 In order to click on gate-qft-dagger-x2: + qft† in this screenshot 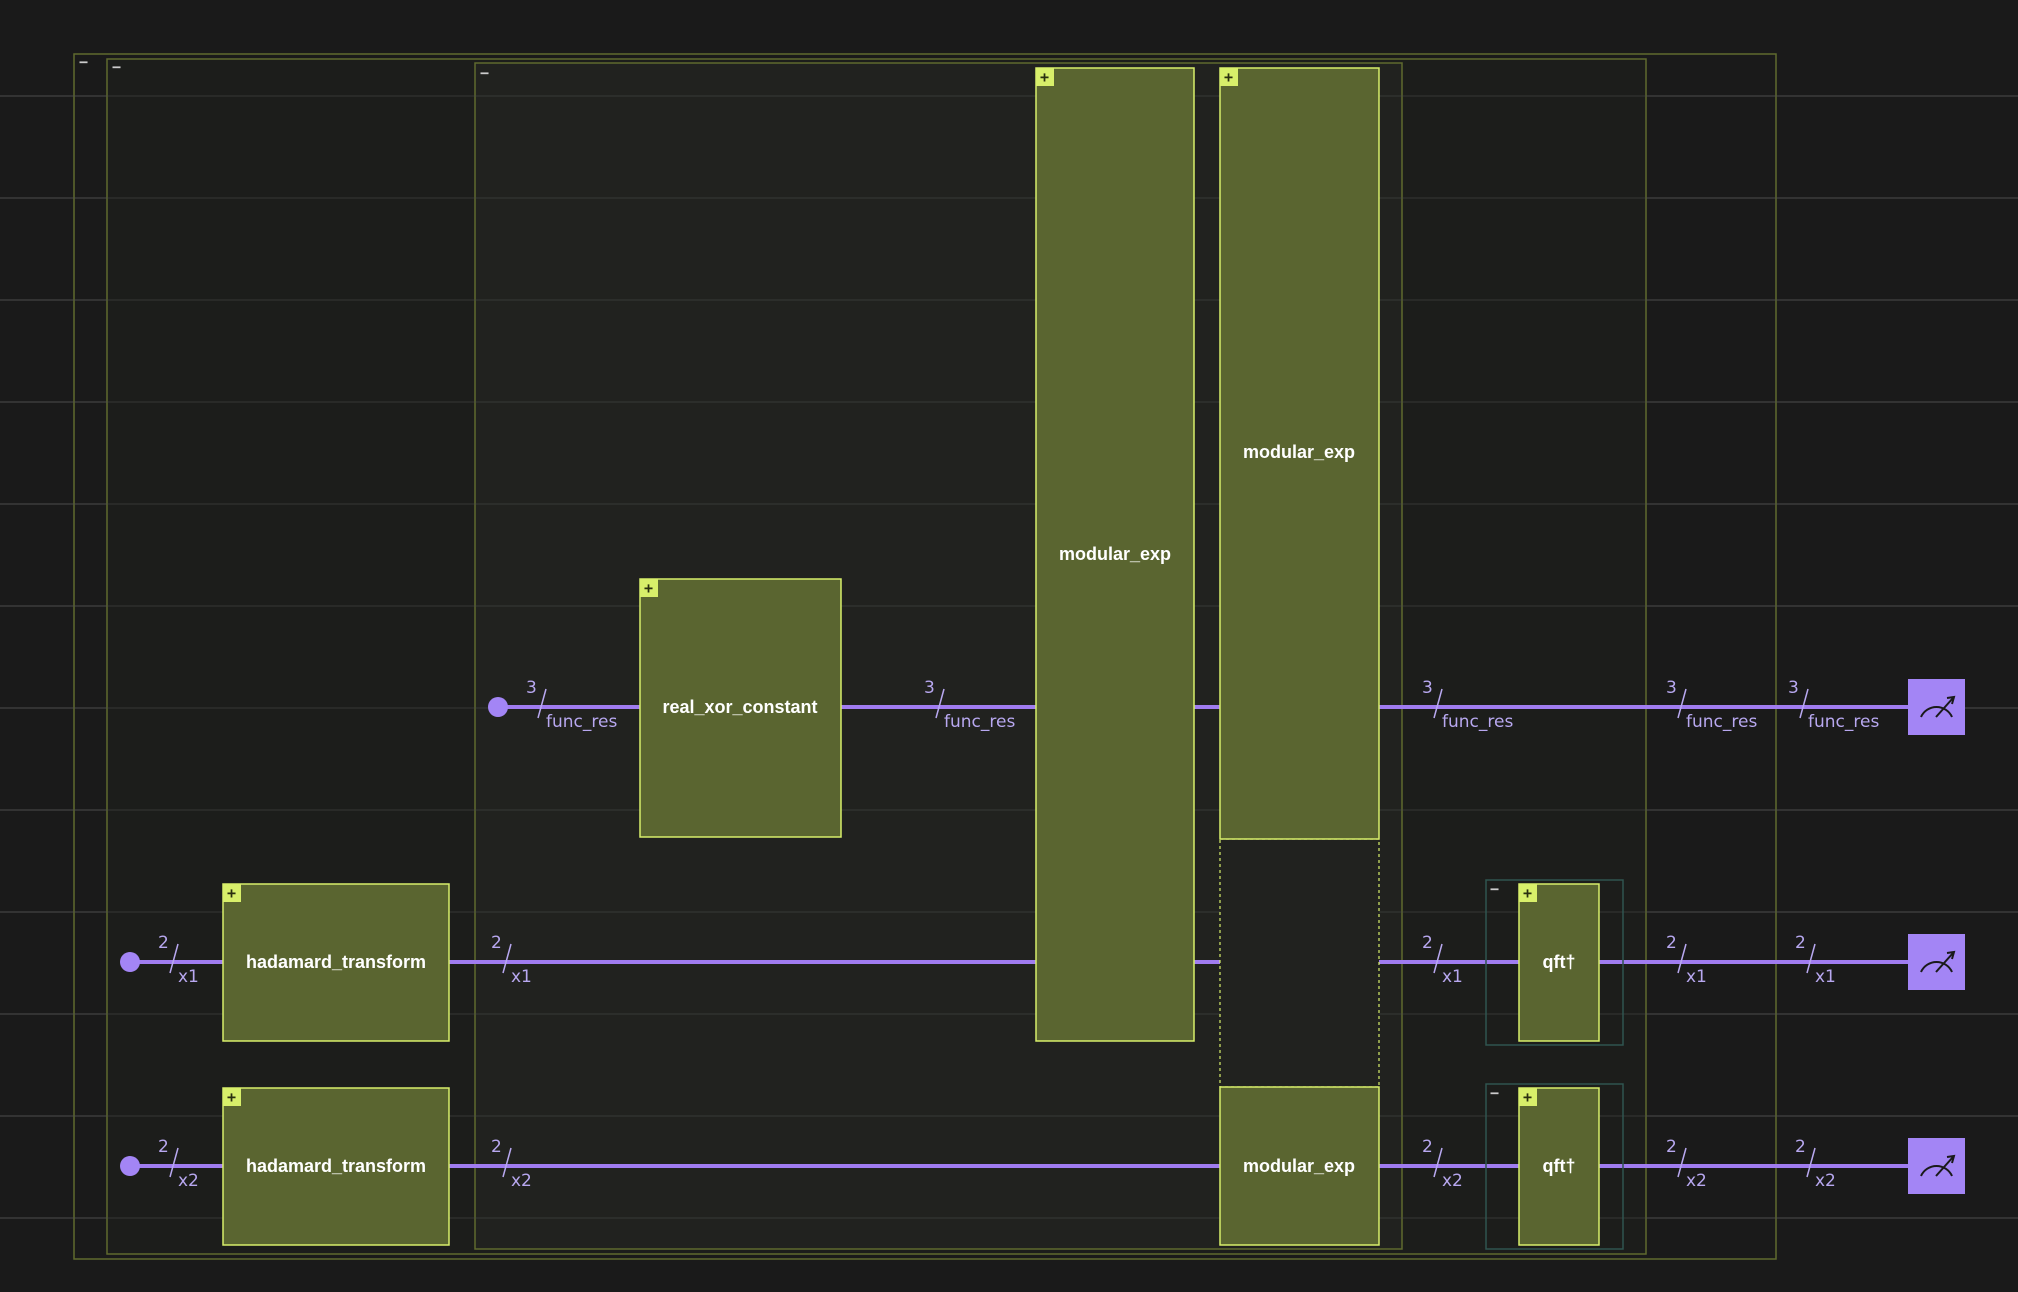, I will do `click(1559, 1166)`.